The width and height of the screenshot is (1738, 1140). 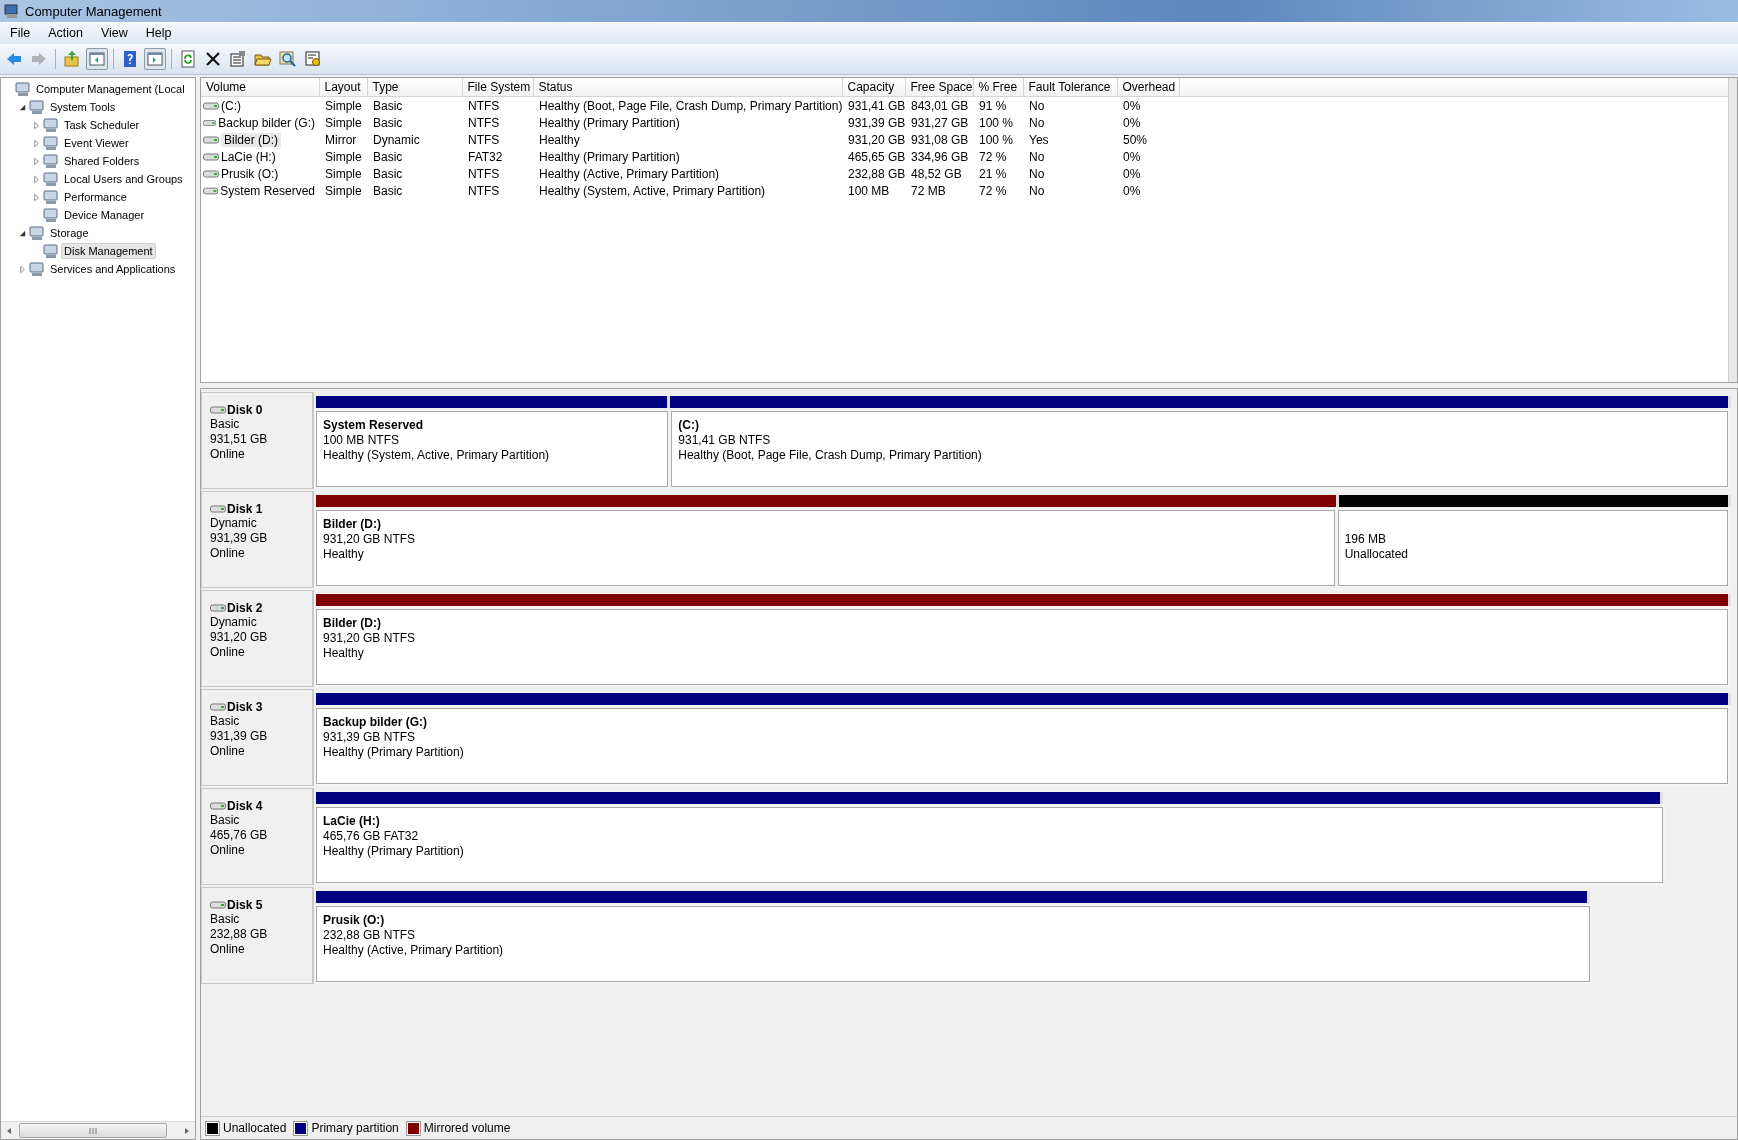 I want to click on partition-block: System Reserved 100 MB NTFS Healthy (System, Active, Primary Partition), so click(x=492, y=449).